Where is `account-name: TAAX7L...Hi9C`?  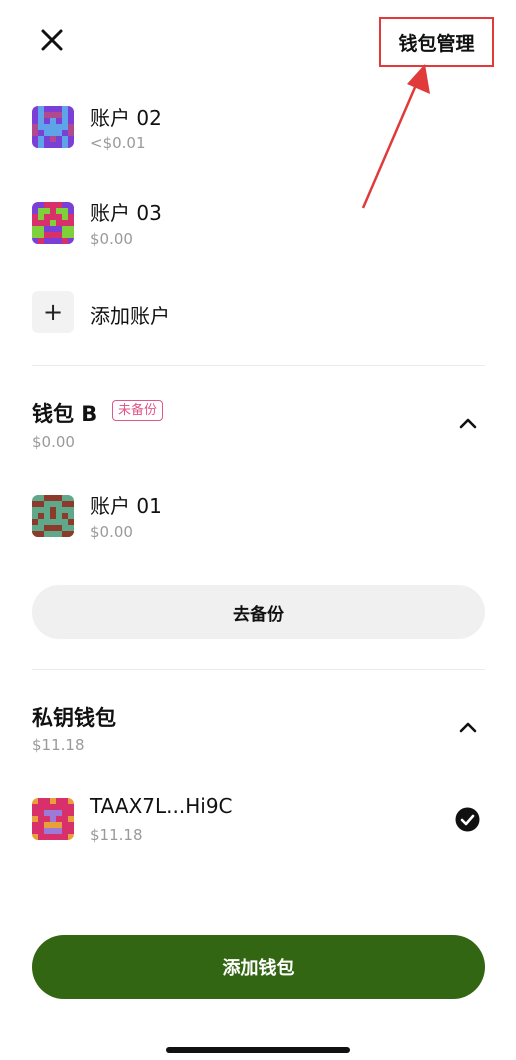 account-name: TAAX7L...Hi9C is located at coordinates (161, 806).